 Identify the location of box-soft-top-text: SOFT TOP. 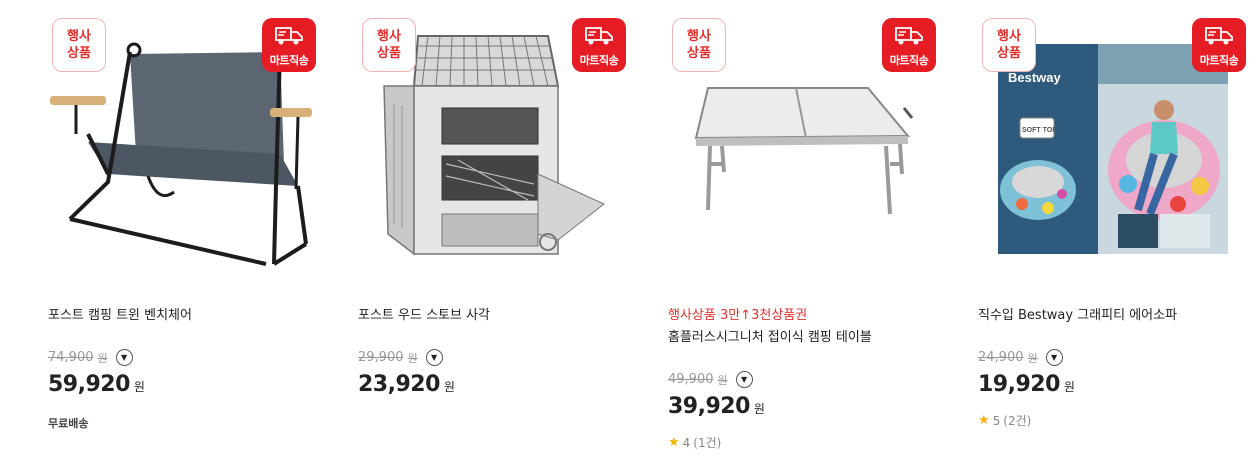
(1039, 130).